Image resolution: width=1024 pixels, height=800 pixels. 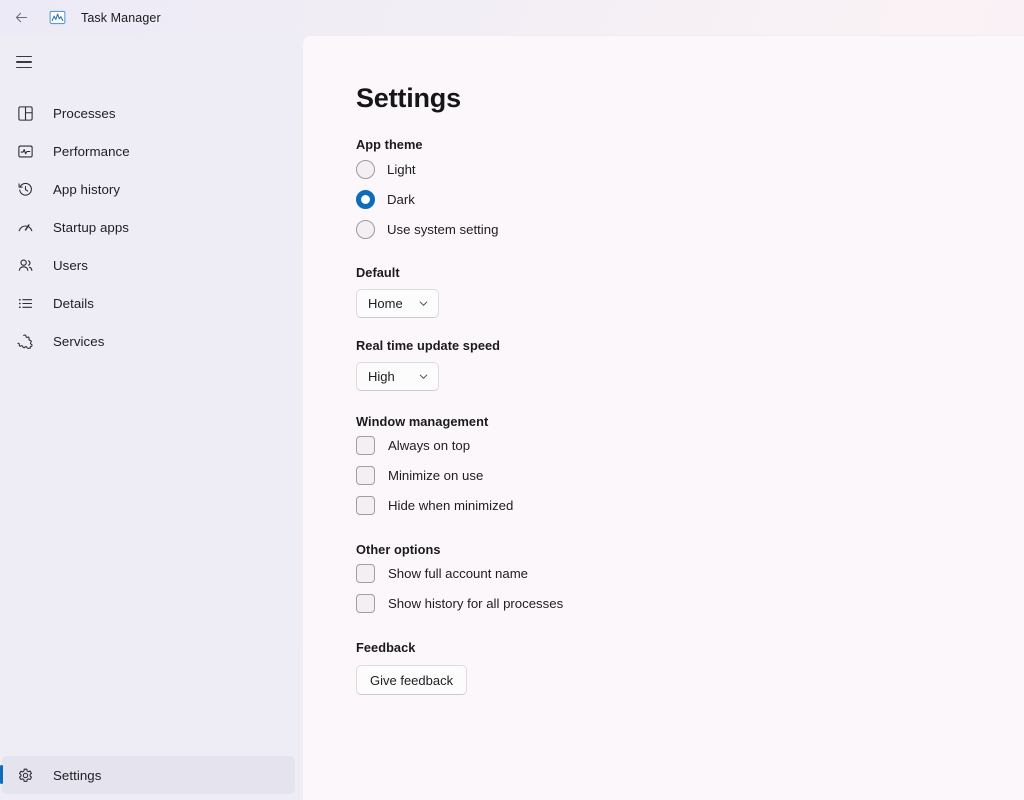 I want to click on update-speed-dropdown: High, so click(x=397, y=376).